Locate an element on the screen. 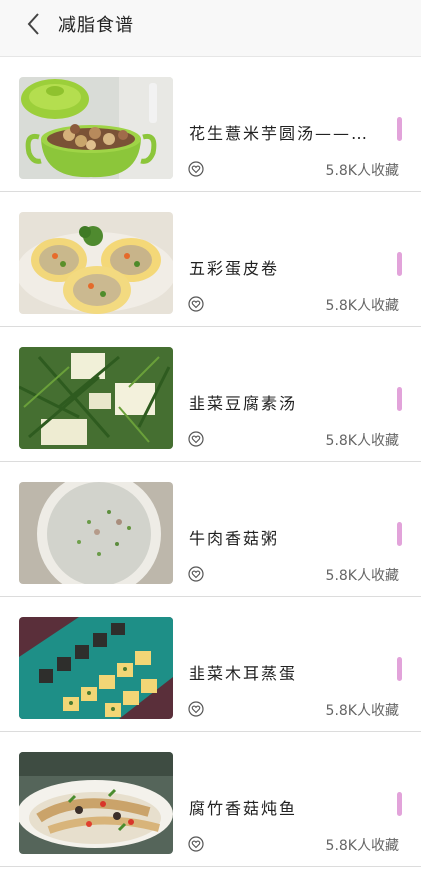 The width and height of the screenshot is (421, 882). page-title: 减脂食谱 is located at coordinates (96, 25).